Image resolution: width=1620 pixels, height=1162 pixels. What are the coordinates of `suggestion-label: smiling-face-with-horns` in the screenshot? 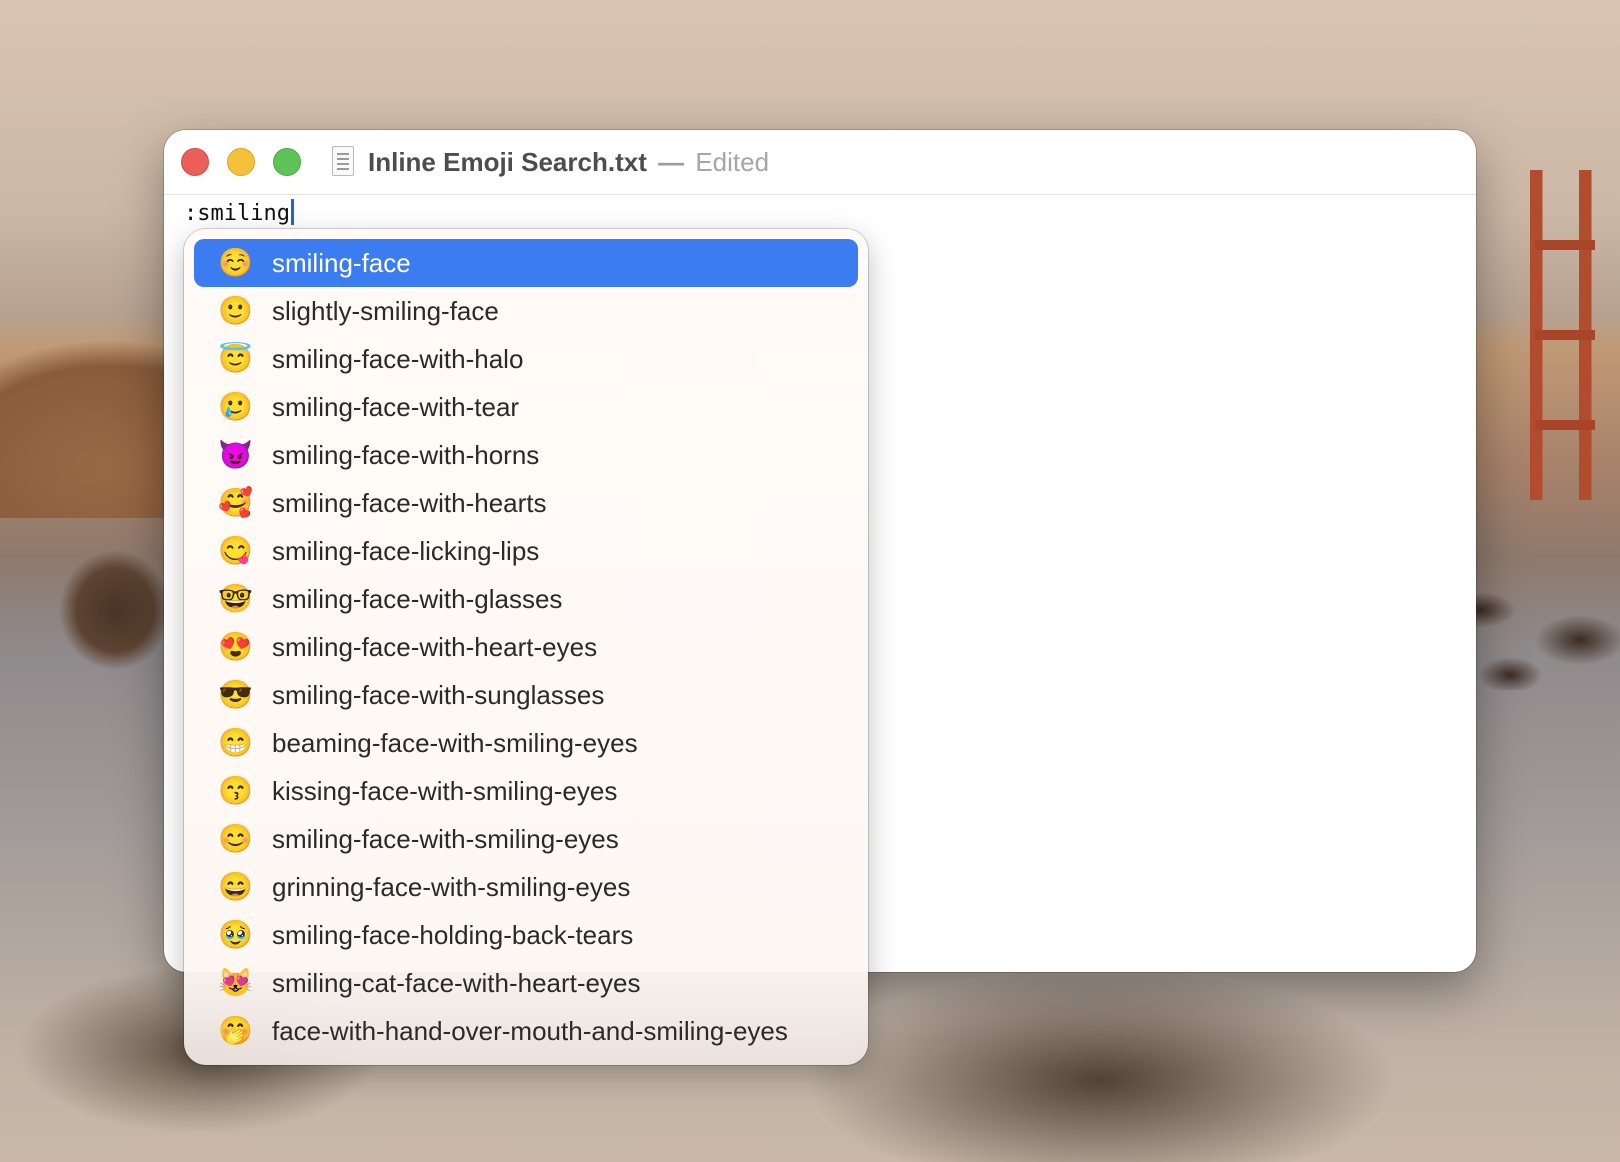 It's located at (406, 455).